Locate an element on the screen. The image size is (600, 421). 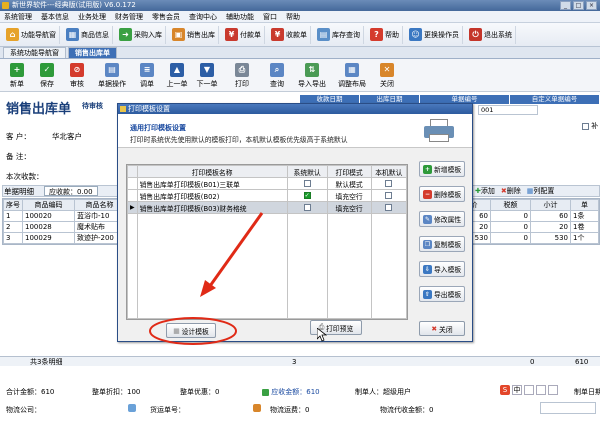
mouse-cursor-icon is located at coordinates (322, 335).